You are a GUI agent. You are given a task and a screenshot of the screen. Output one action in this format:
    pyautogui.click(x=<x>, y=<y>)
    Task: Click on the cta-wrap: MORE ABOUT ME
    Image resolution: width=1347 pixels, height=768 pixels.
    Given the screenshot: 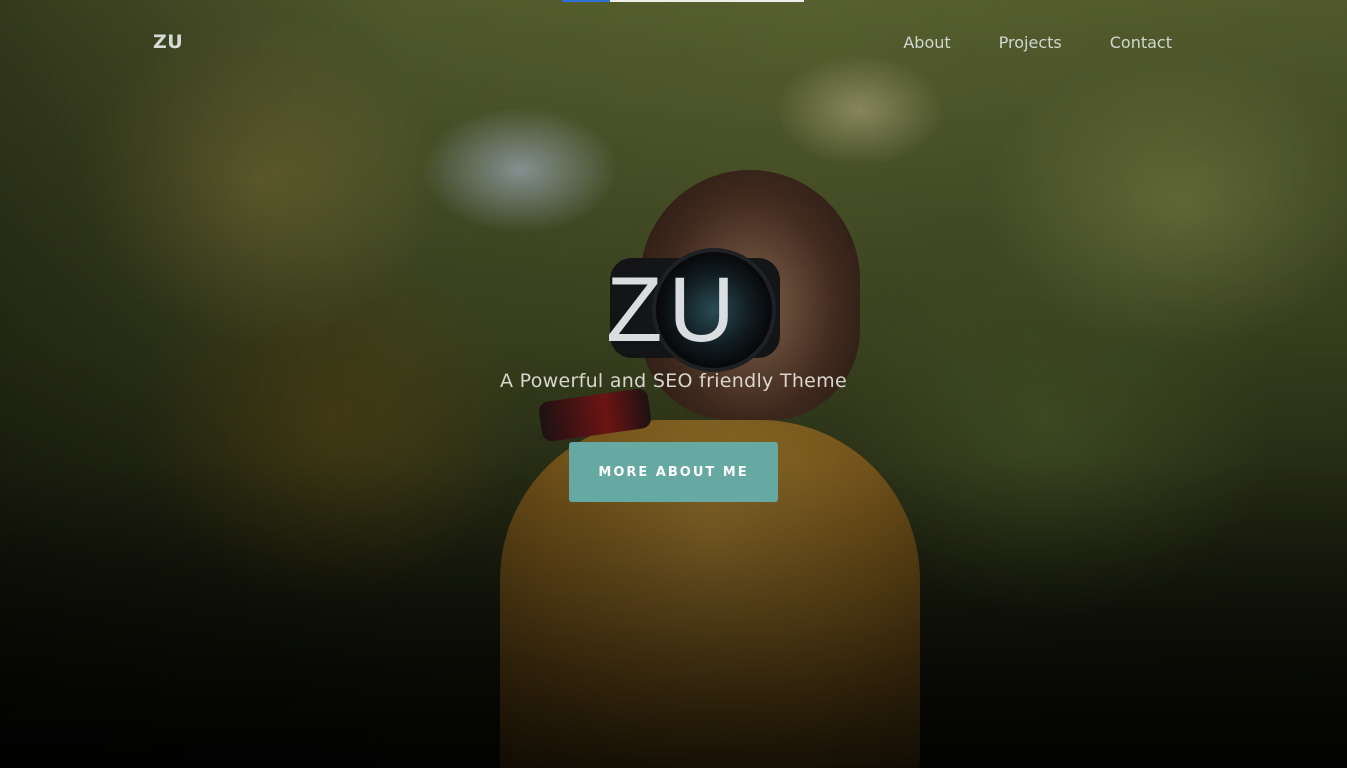 What is the action you would take?
    pyautogui.click(x=673, y=472)
    